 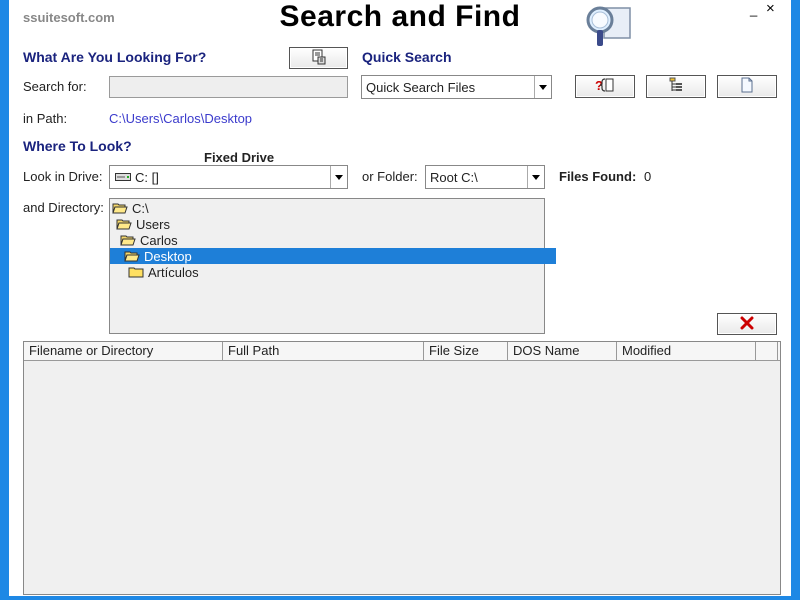 What do you see at coordinates (390, 176) in the screenshot?
I see `or-folder-label: or Folder:` at bounding box center [390, 176].